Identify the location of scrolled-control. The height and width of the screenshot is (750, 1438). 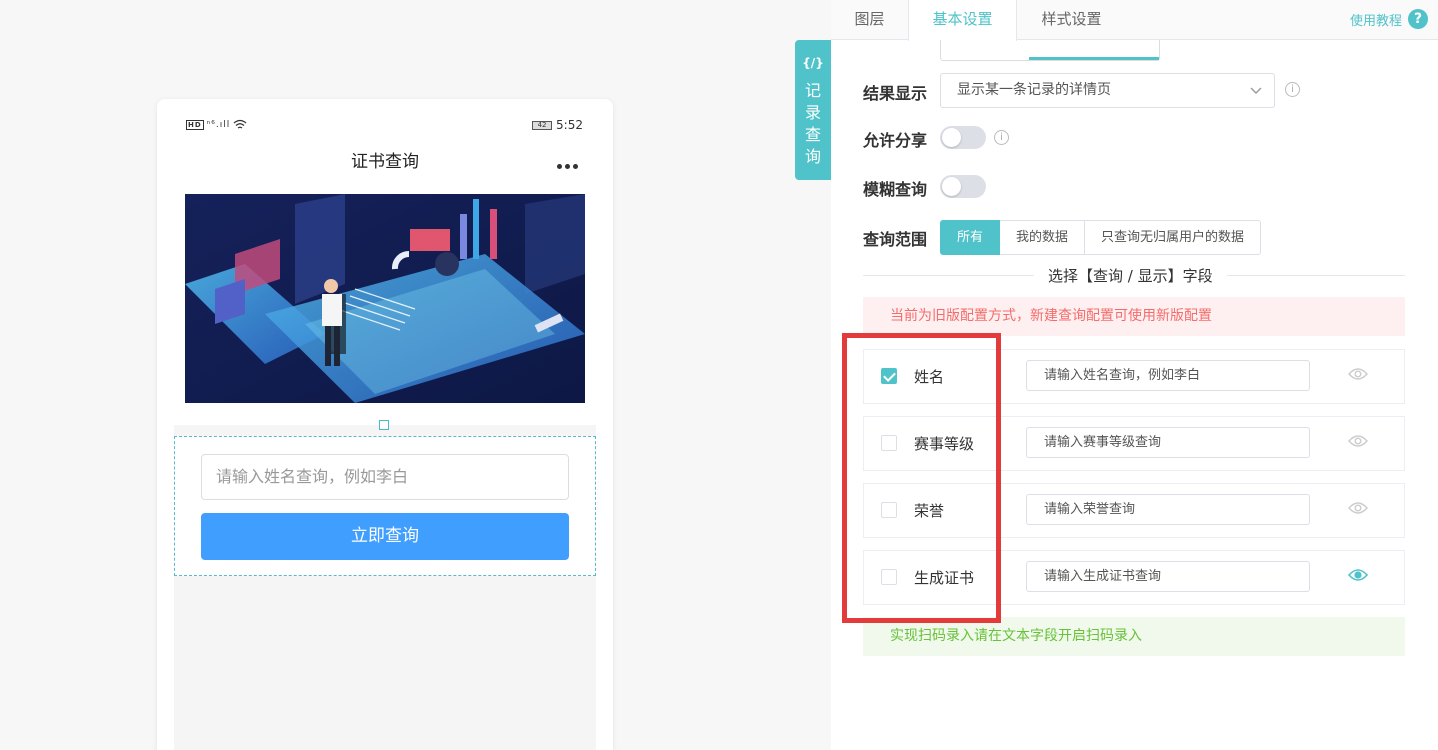
(1050, 50).